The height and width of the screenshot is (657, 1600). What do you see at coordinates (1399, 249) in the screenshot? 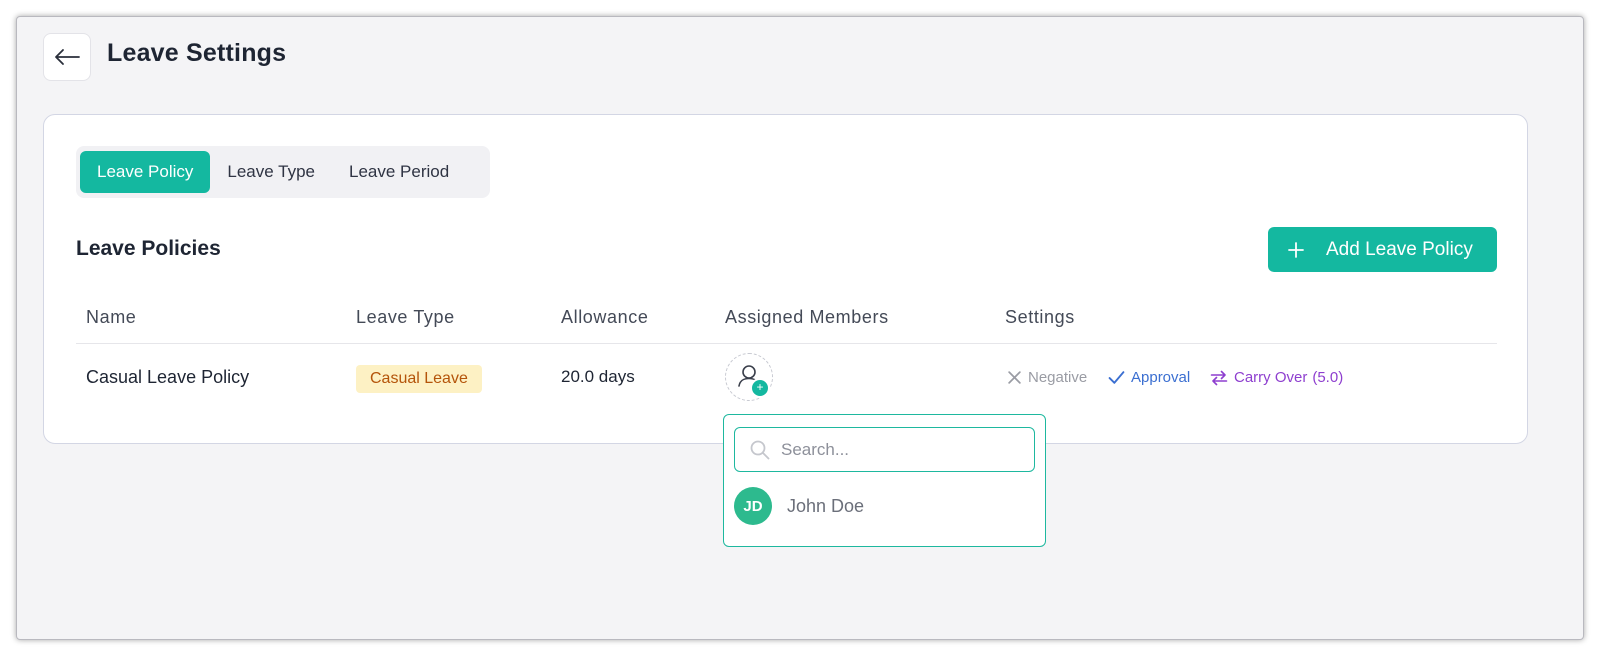
I see `add-button-label: Add Leave Policy` at bounding box center [1399, 249].